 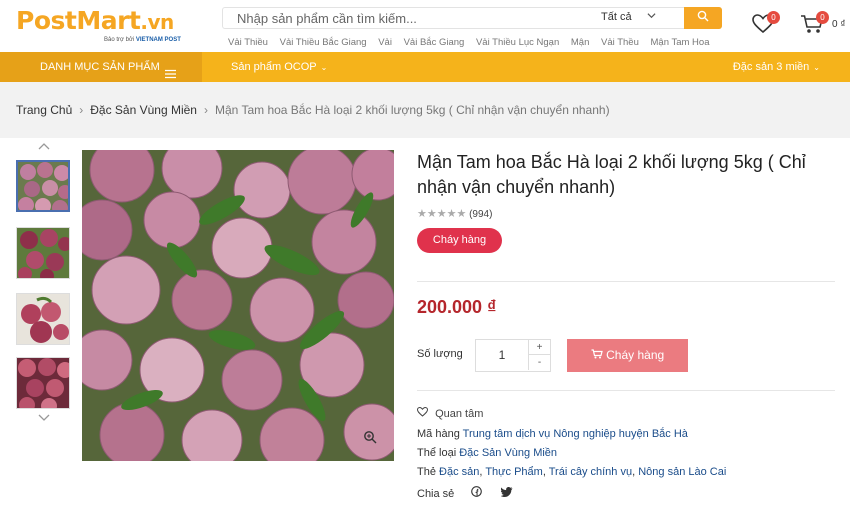 What do you see at coordinates (822, 17) in the screenshot?
I see `cart-count-badge: 0` at bounding box center [822, 17].